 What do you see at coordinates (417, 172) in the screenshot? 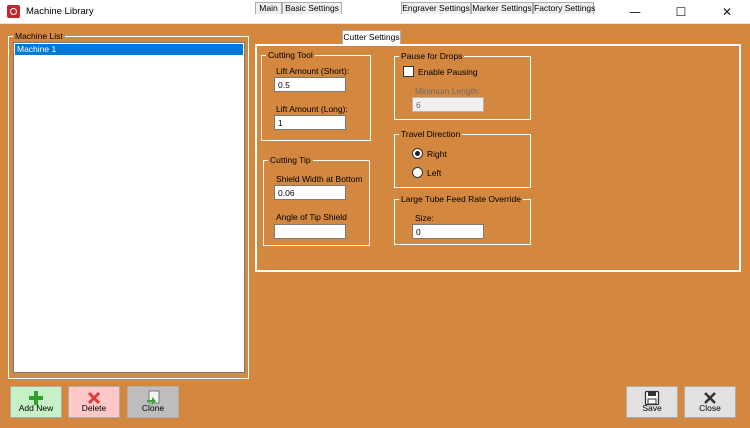
I see `direction-left-radio` at bounding box center [417, 172].